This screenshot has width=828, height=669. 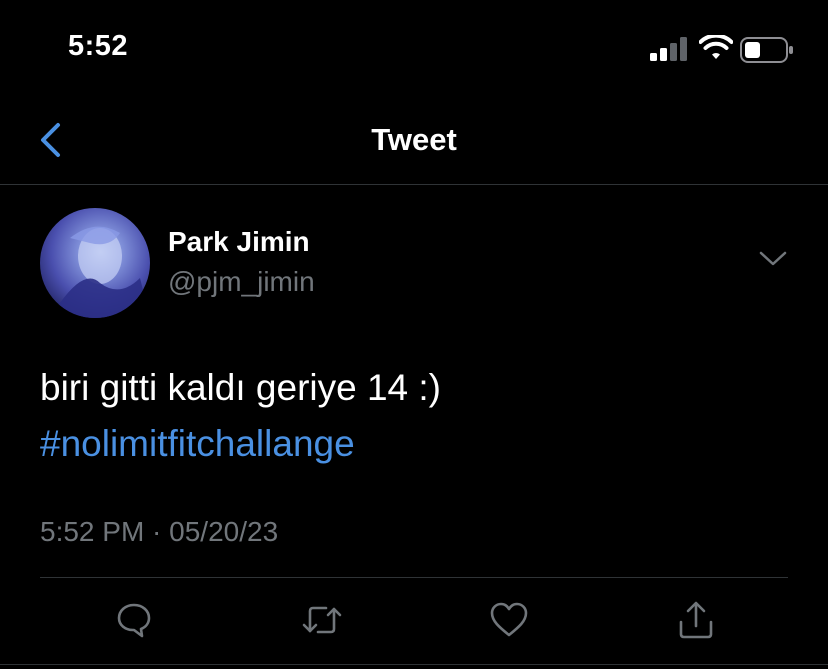 I want to click on tweet-timestamp: 5:52 PM · 05/20/23, so click(x=159, y=531).